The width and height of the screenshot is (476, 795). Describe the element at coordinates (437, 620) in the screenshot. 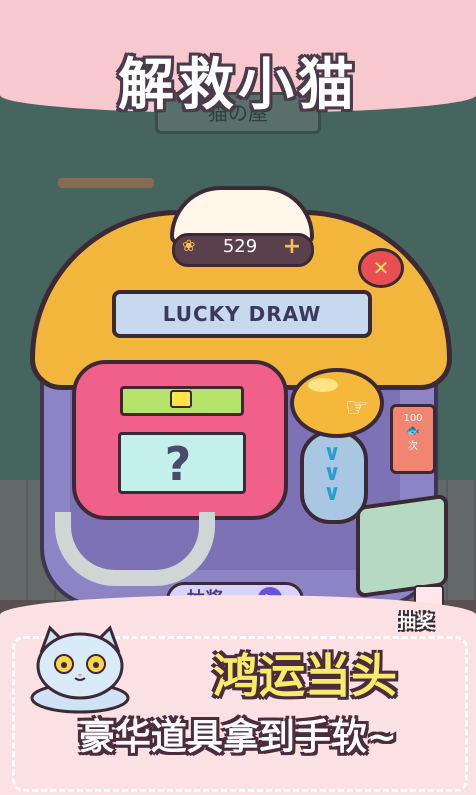

I see `corner-draw-label: 抽奖` at that location.